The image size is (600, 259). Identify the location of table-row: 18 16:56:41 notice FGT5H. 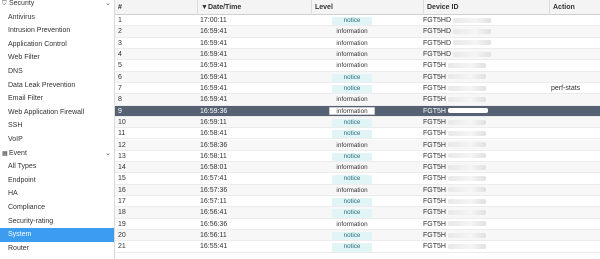
(357, 213).